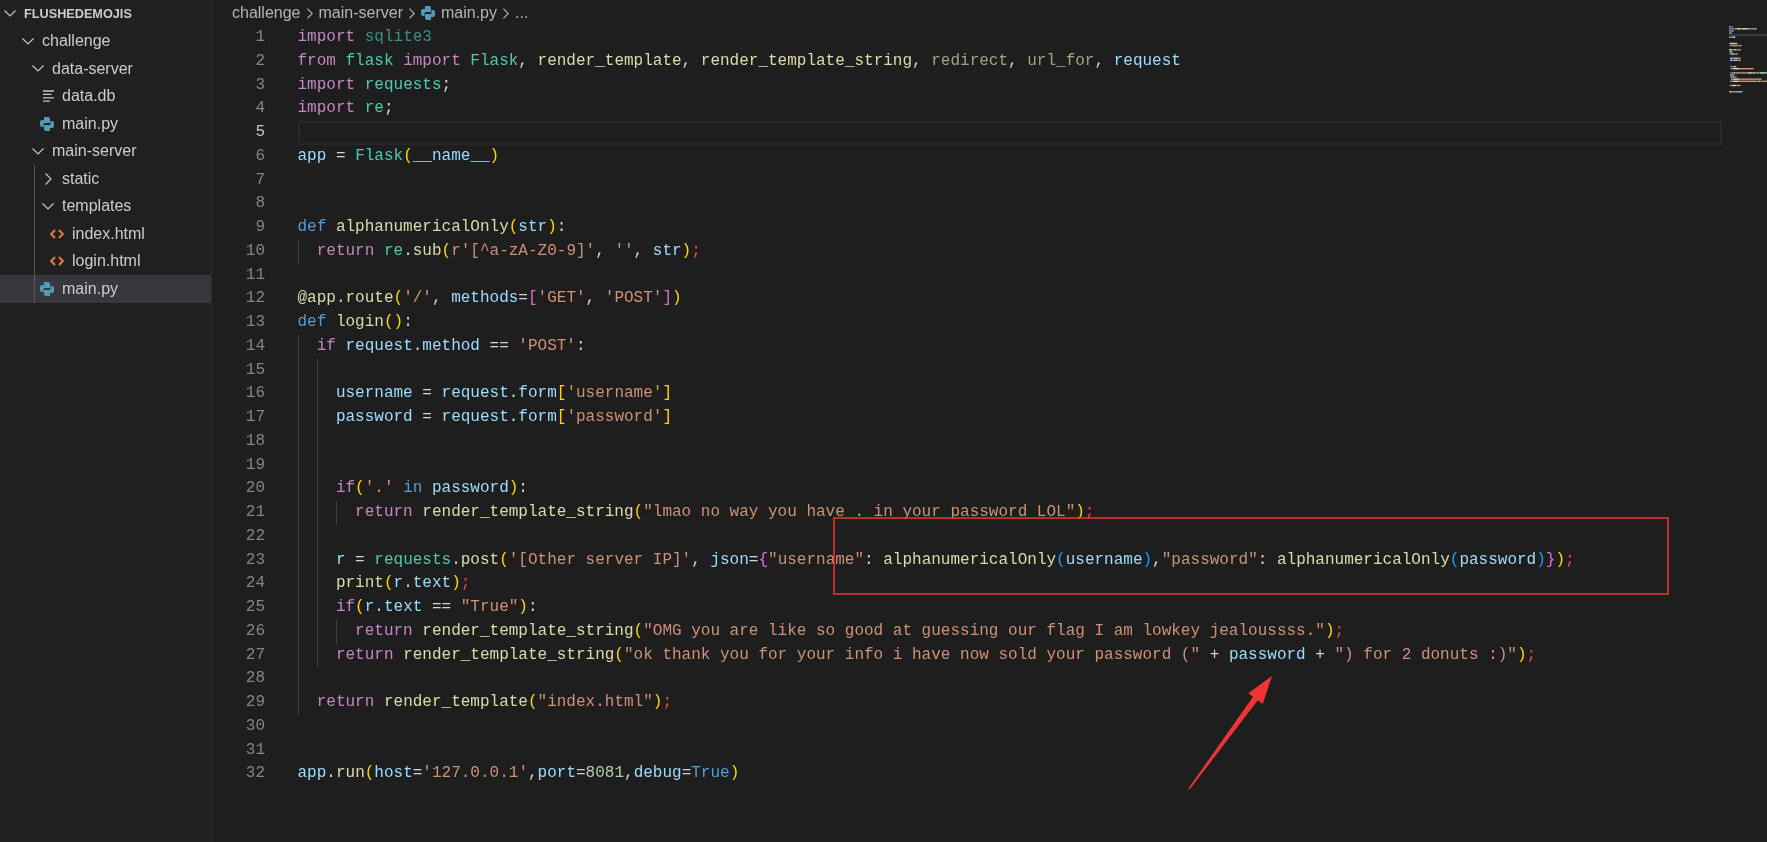 The width and height of the screenshot is (1767, 842). What do you see at coordinates (255, 725) in the screenshot?
I see `line-number: 30` at bounding box center [255, 725].